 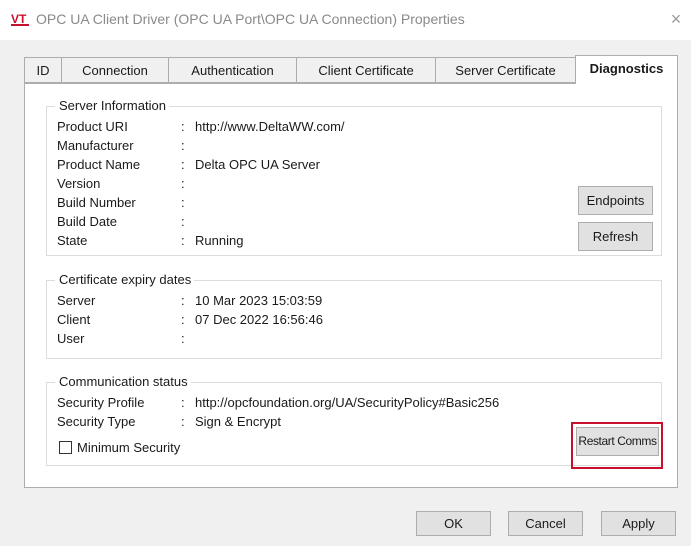 I want to click on label-state: State, so click(x=72, y=240).